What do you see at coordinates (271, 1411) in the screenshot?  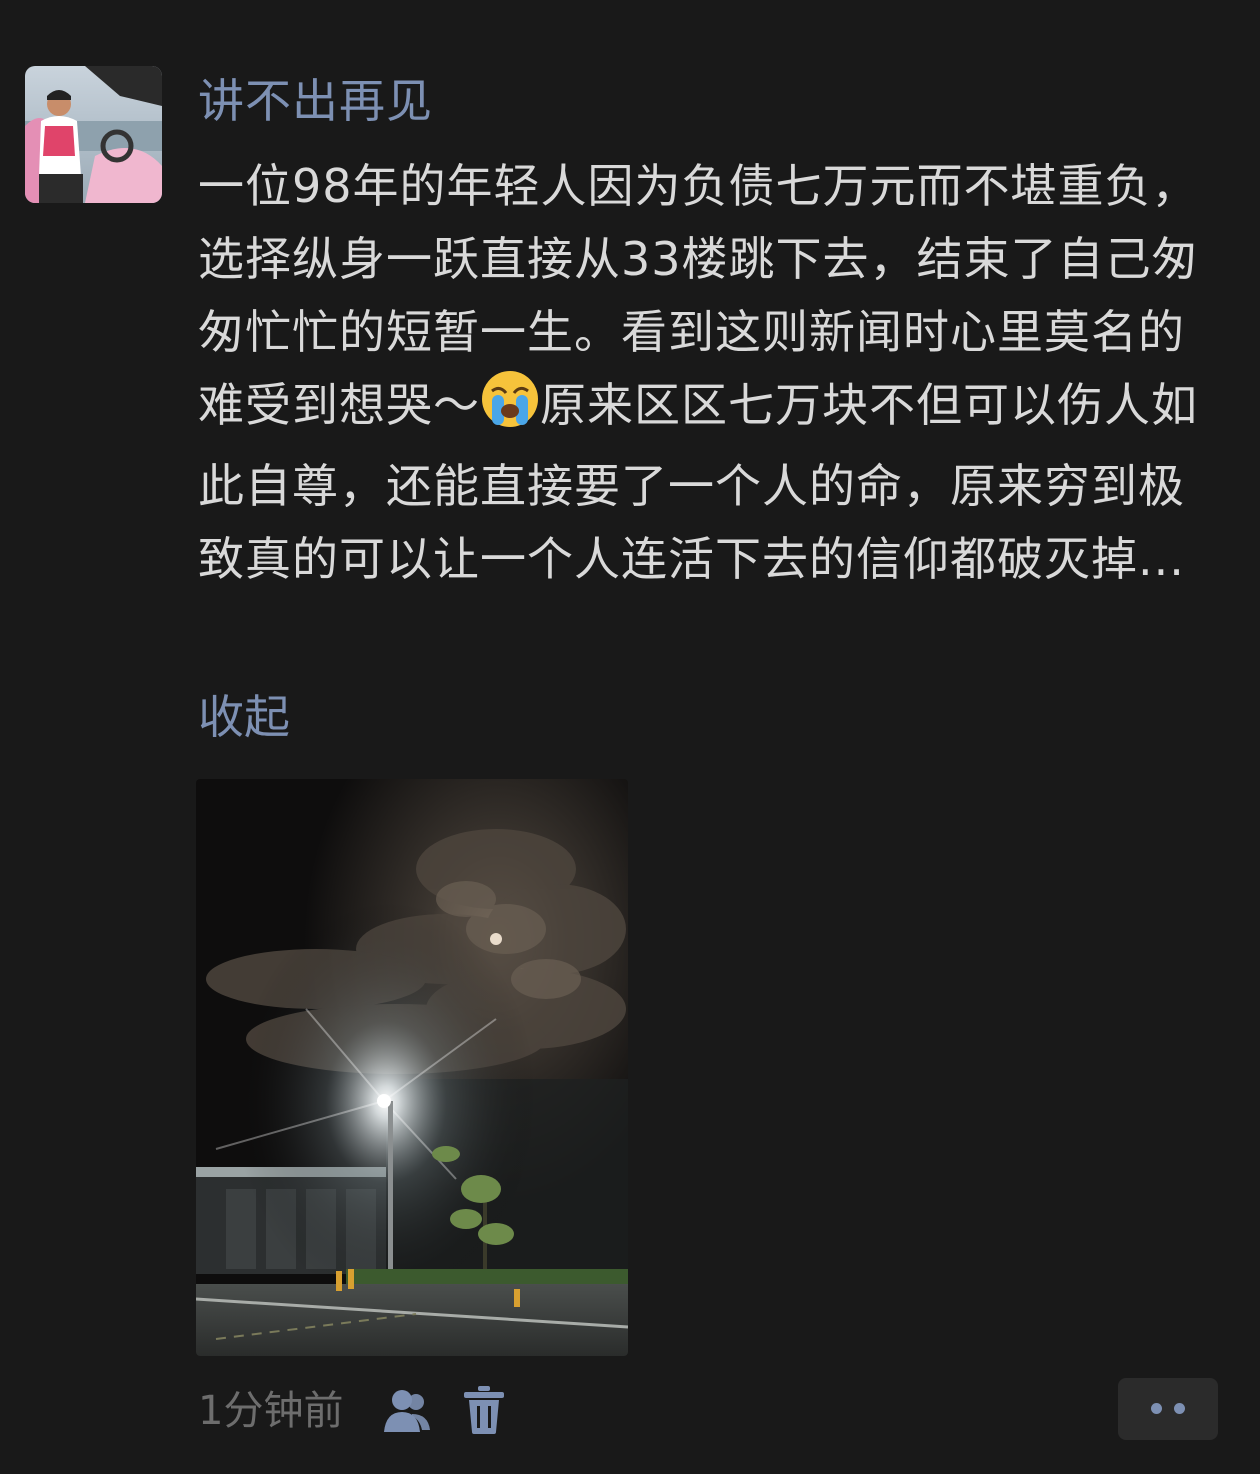 I see `post-time: 1分钟前` at bounding box center [271, 1411].